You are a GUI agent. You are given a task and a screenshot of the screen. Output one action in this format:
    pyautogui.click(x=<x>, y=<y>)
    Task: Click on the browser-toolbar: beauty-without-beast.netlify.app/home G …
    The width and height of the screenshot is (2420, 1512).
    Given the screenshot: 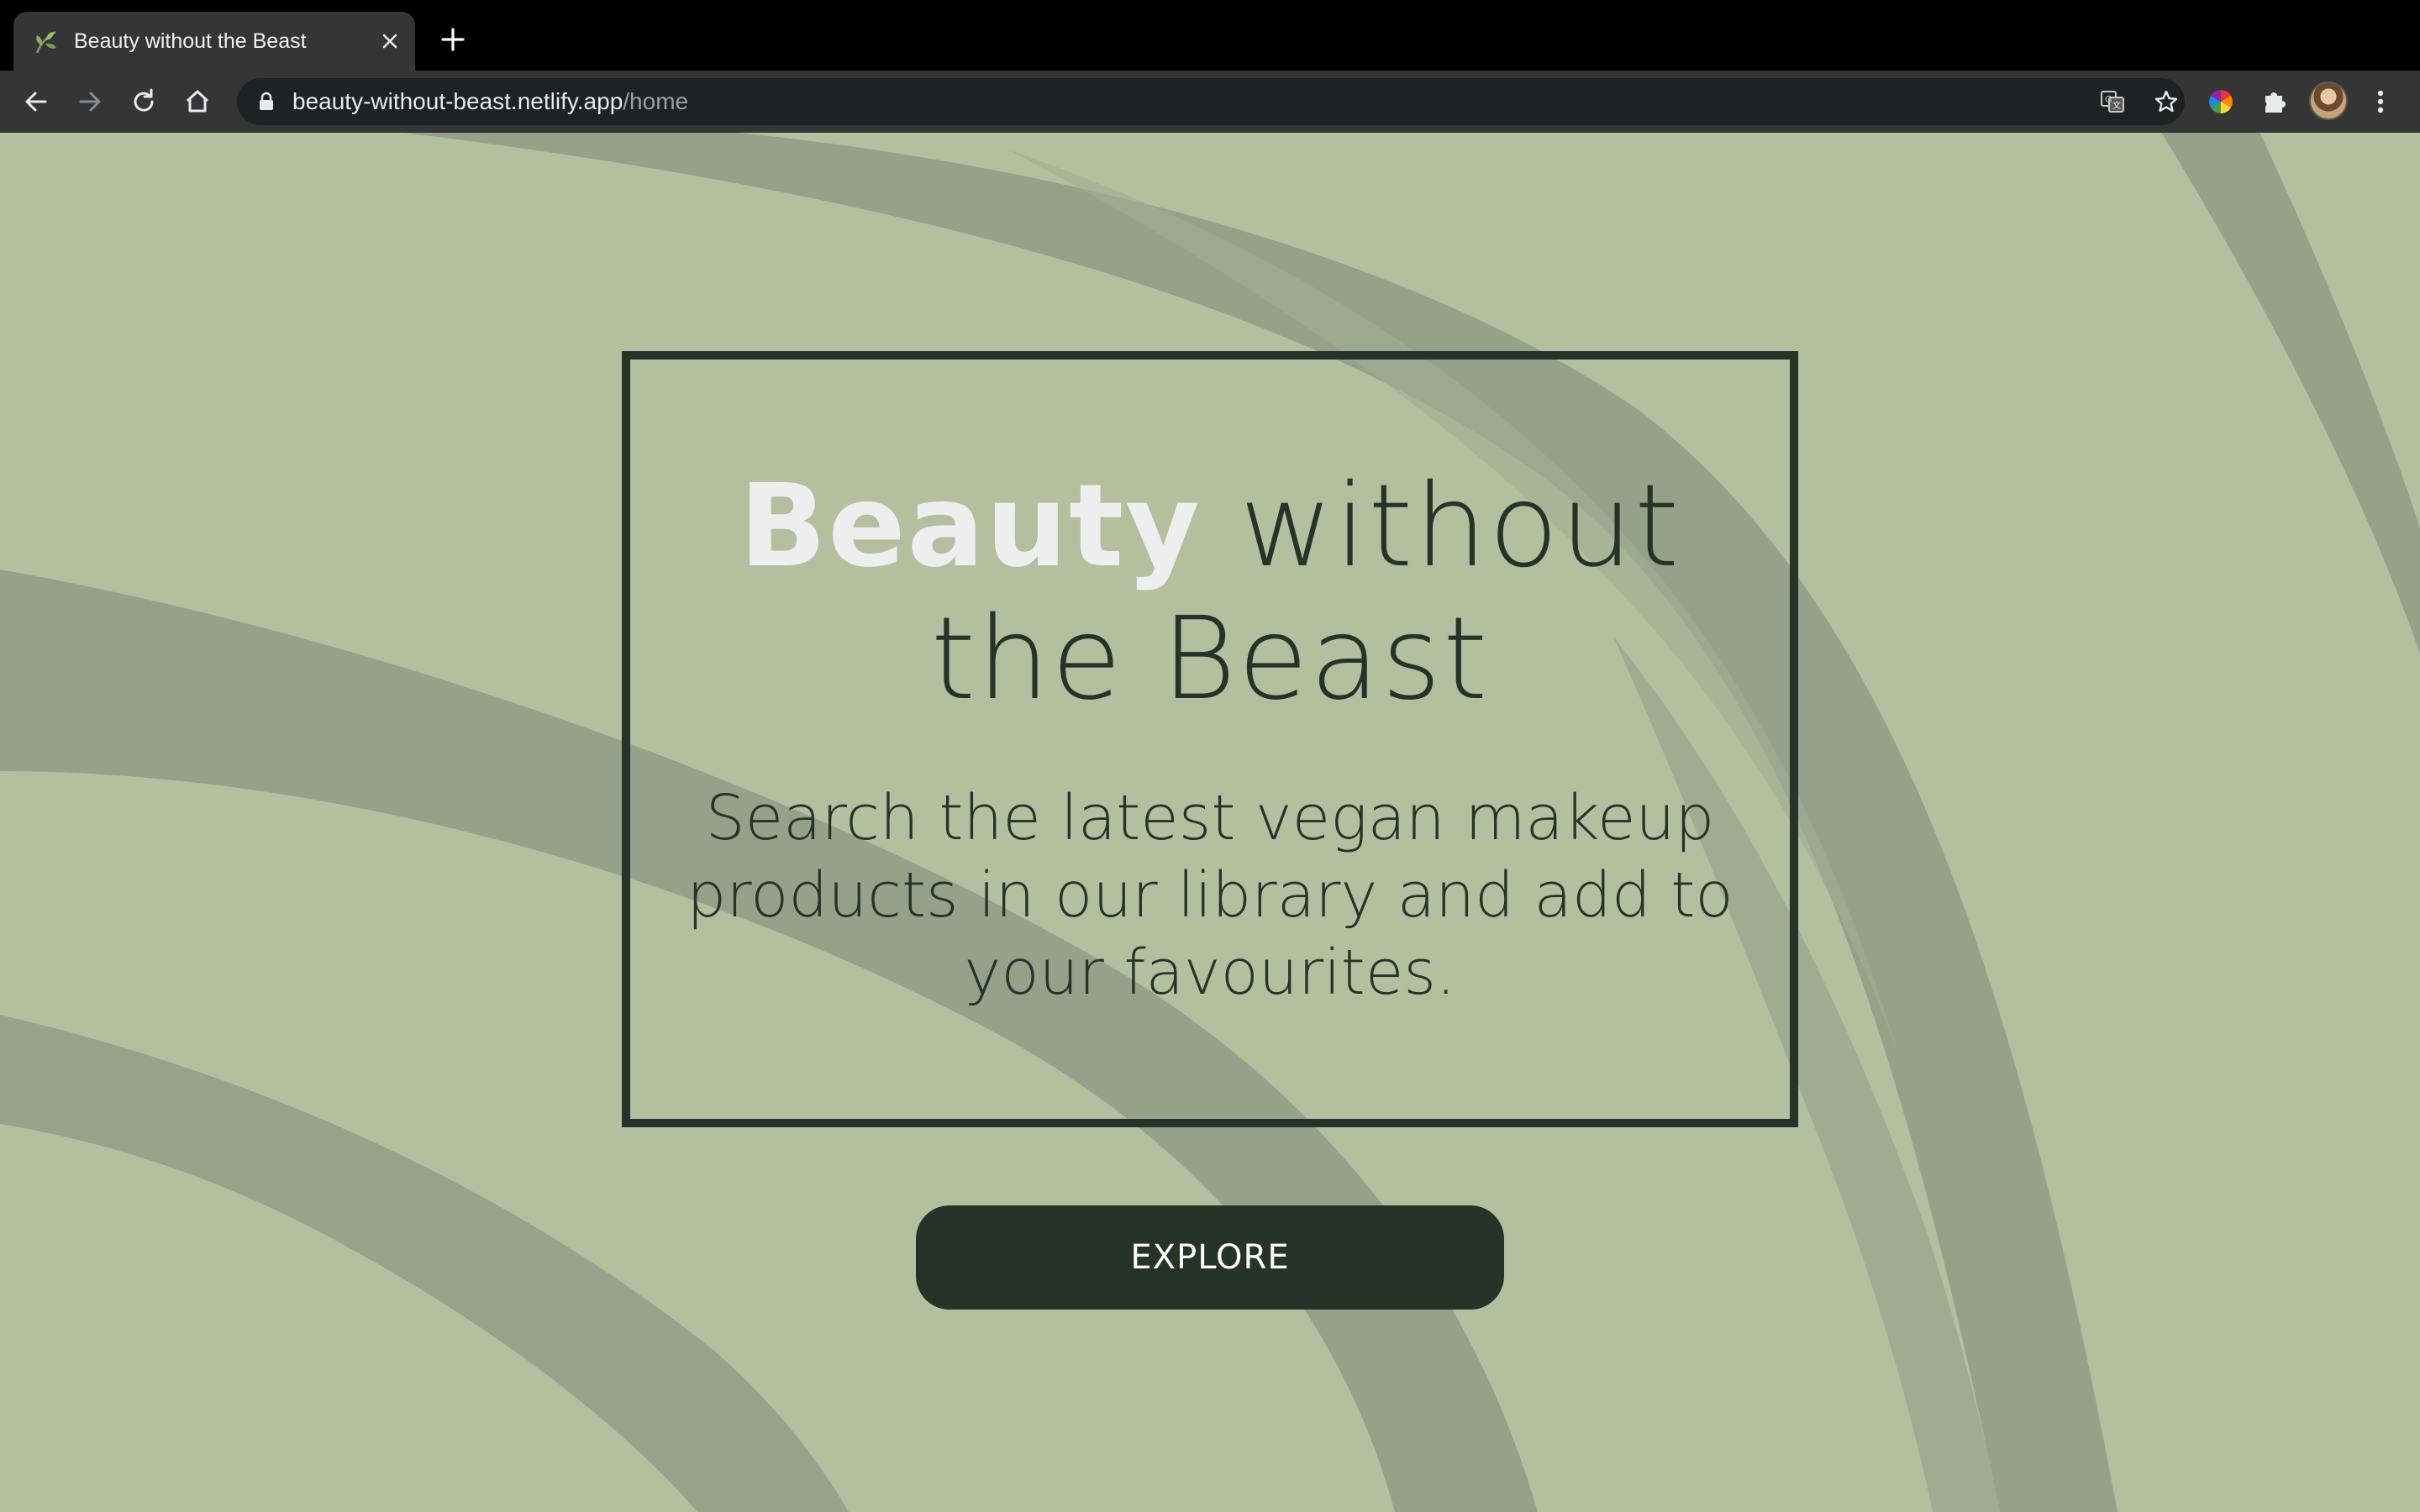 What is the action you would take?
    pyautogui.click(x=1210, y=102)
    